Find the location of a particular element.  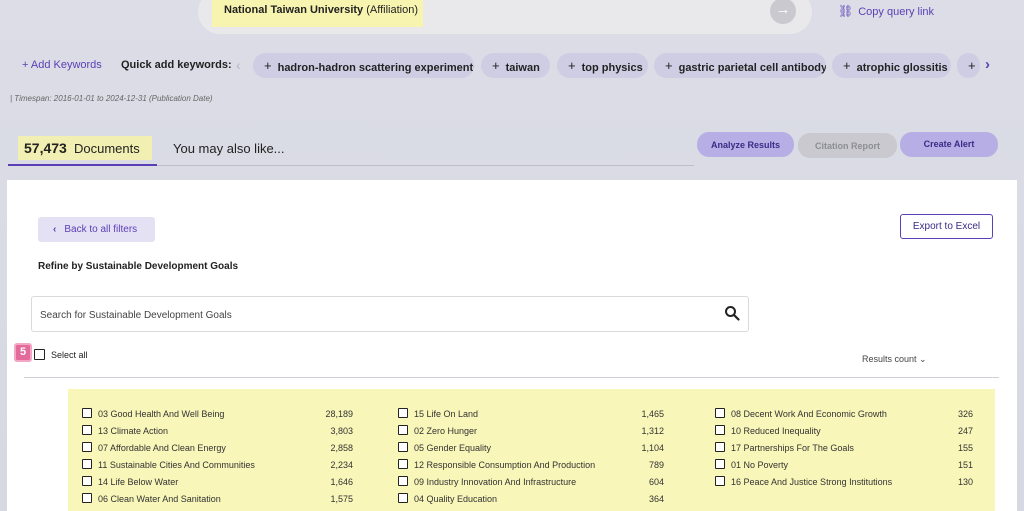

sdg-option: 10 Reduced Inequality 247 is located at coordinates (848, 431).